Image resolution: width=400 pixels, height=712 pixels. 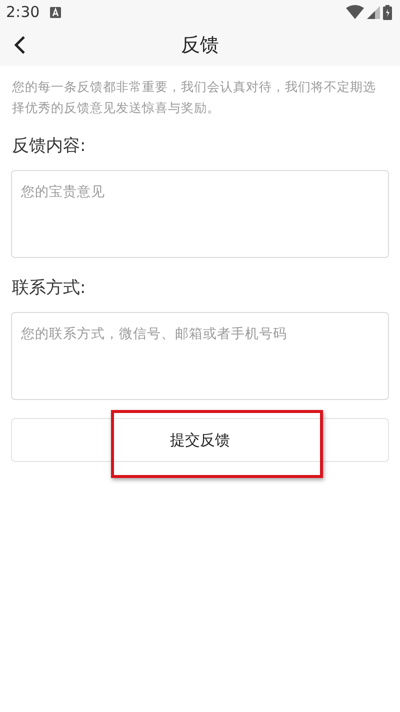 I want to click on battery-icon, so click(x=387, y=12).